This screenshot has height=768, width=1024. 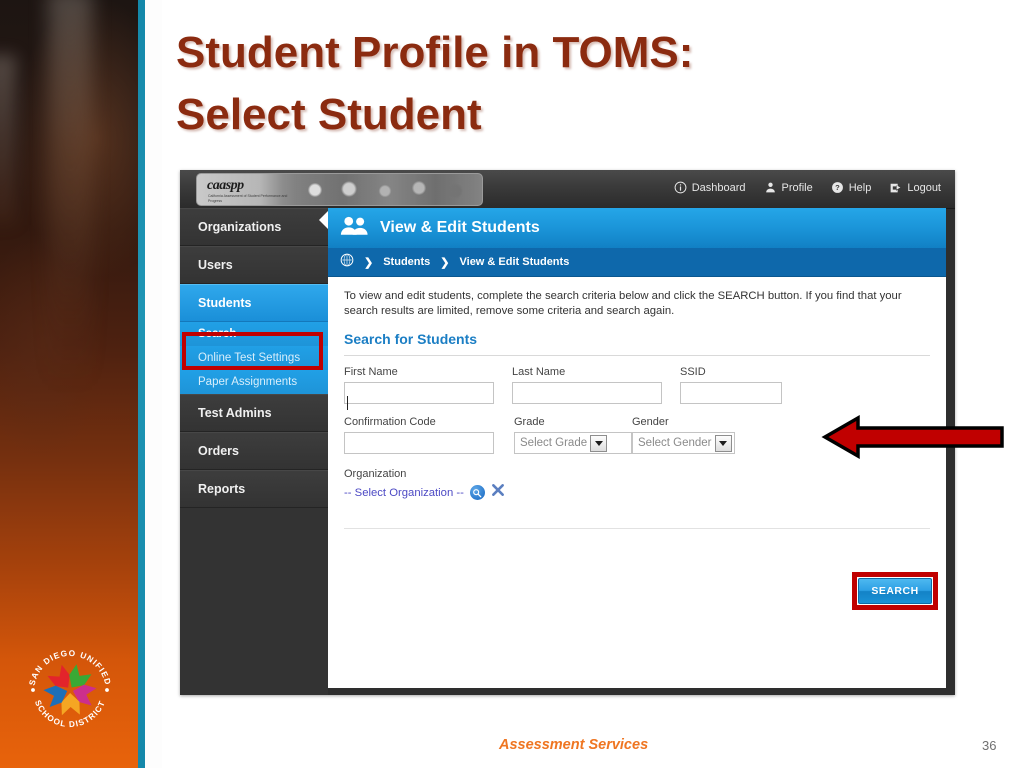 What do you see at coordinates (574, 745) in the screenshot?
I see `footer-label: Assessment Services` at bounding box center [574, 745].